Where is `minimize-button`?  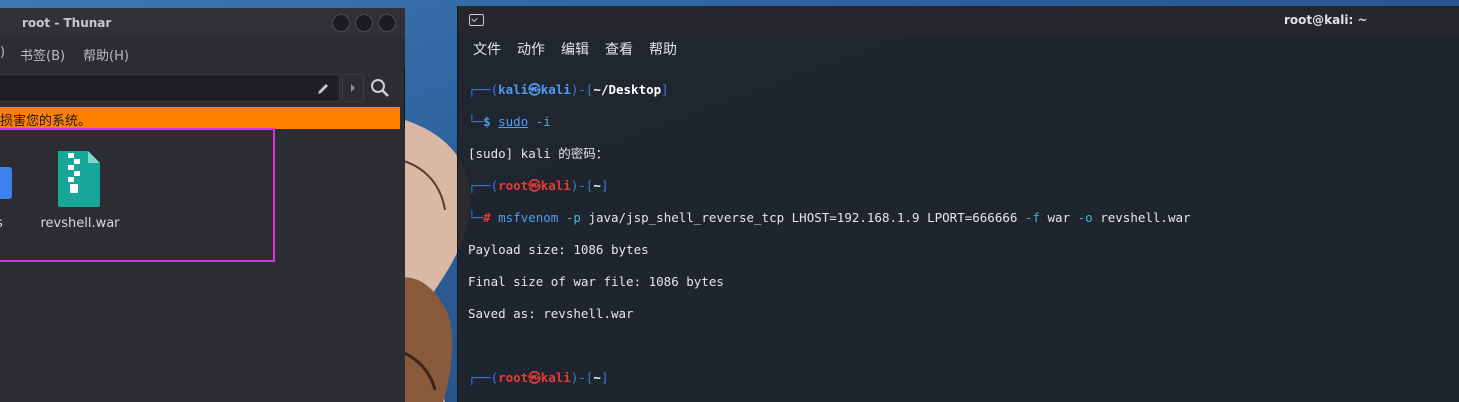 minimize-button is located at coordinates (341, 23).